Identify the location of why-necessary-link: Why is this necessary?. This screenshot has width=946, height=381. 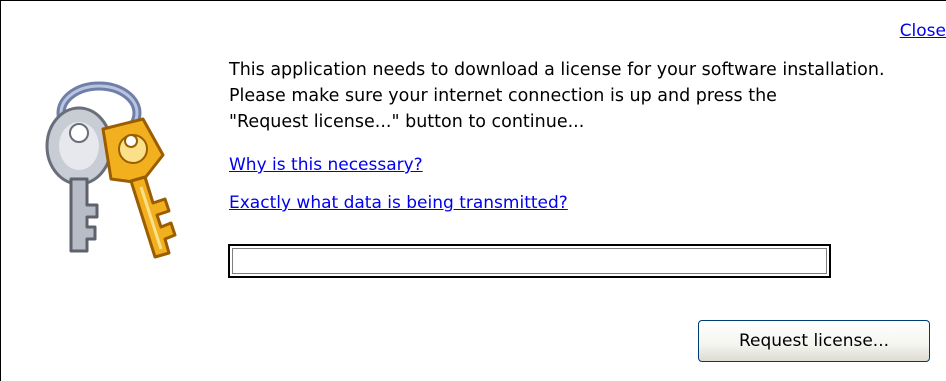
(326, 165).